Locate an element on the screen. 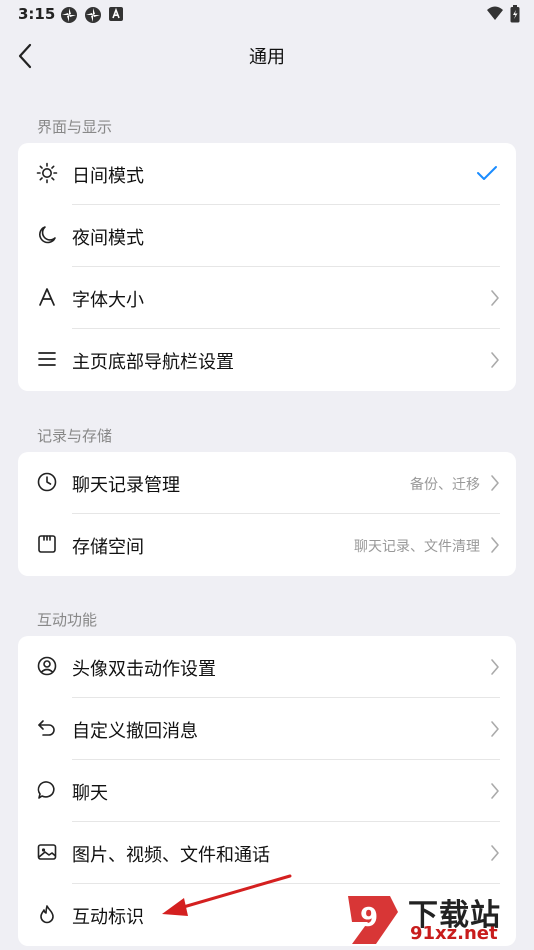 This screenshot has height=950, width=534. menu-lines-icon is located at coordinates (47, 359).